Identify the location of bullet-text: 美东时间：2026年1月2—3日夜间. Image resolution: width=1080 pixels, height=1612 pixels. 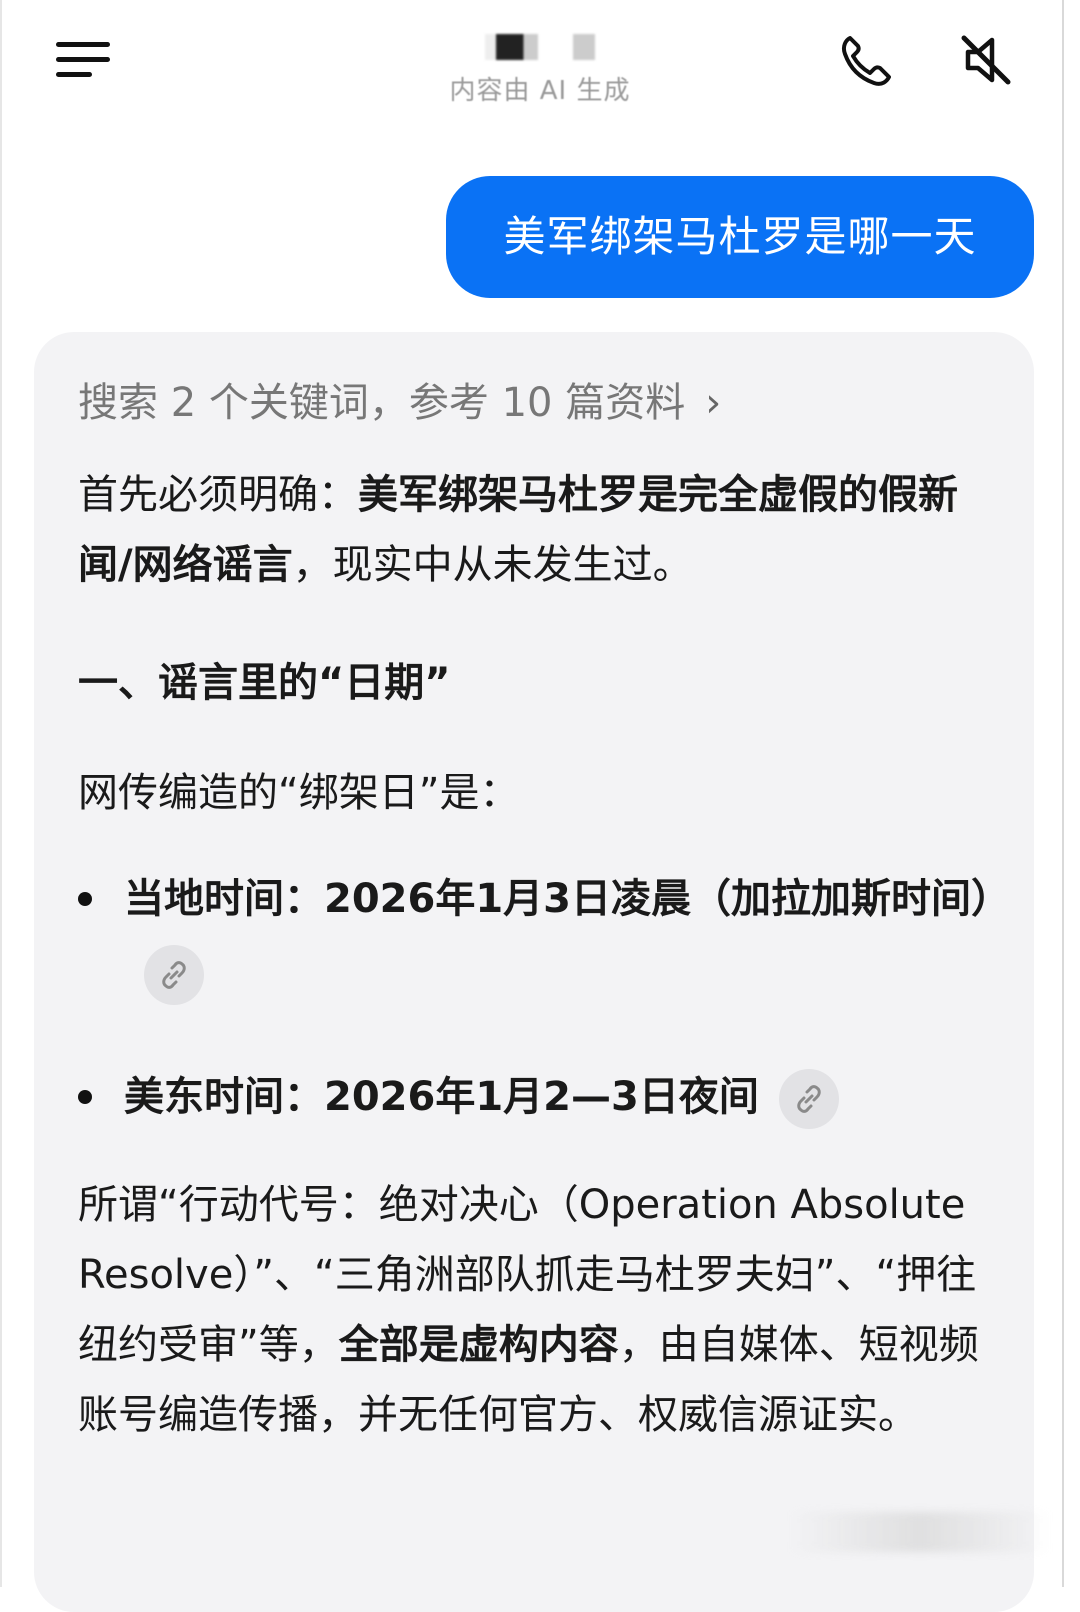
(441, 1097).